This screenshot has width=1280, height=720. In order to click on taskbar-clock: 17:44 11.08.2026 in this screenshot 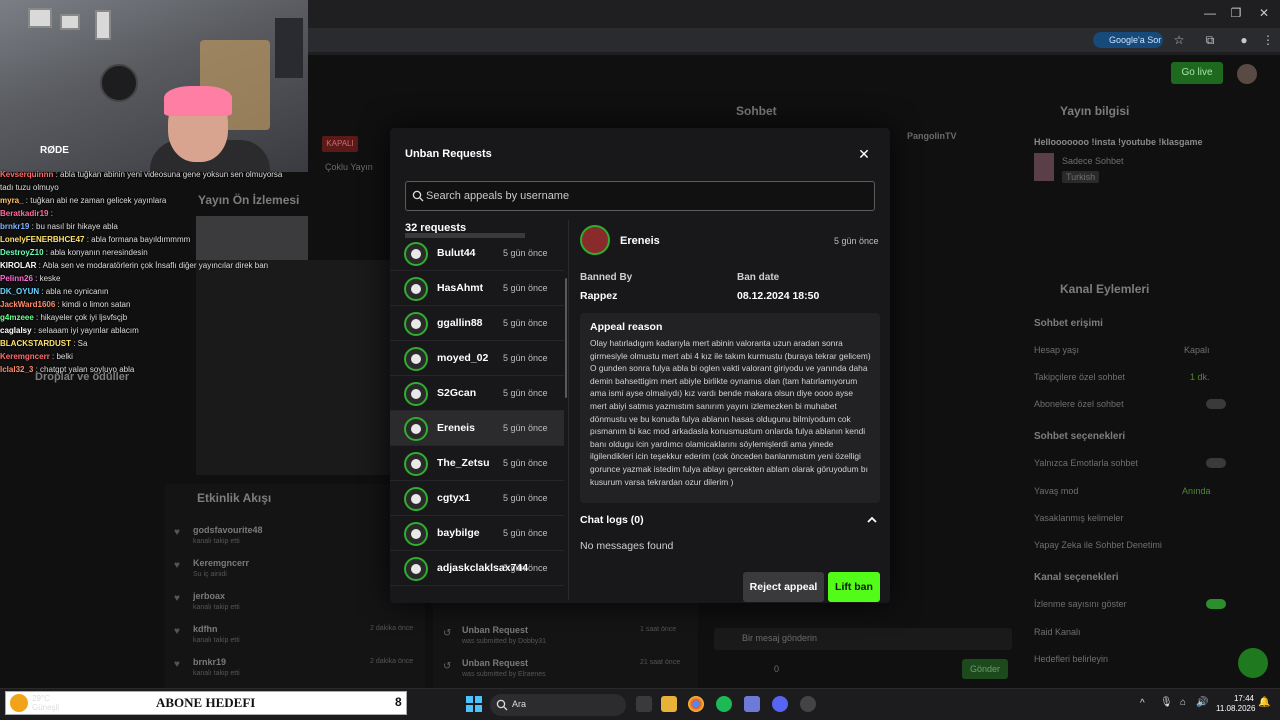, I will do `click(1236, 704)`.